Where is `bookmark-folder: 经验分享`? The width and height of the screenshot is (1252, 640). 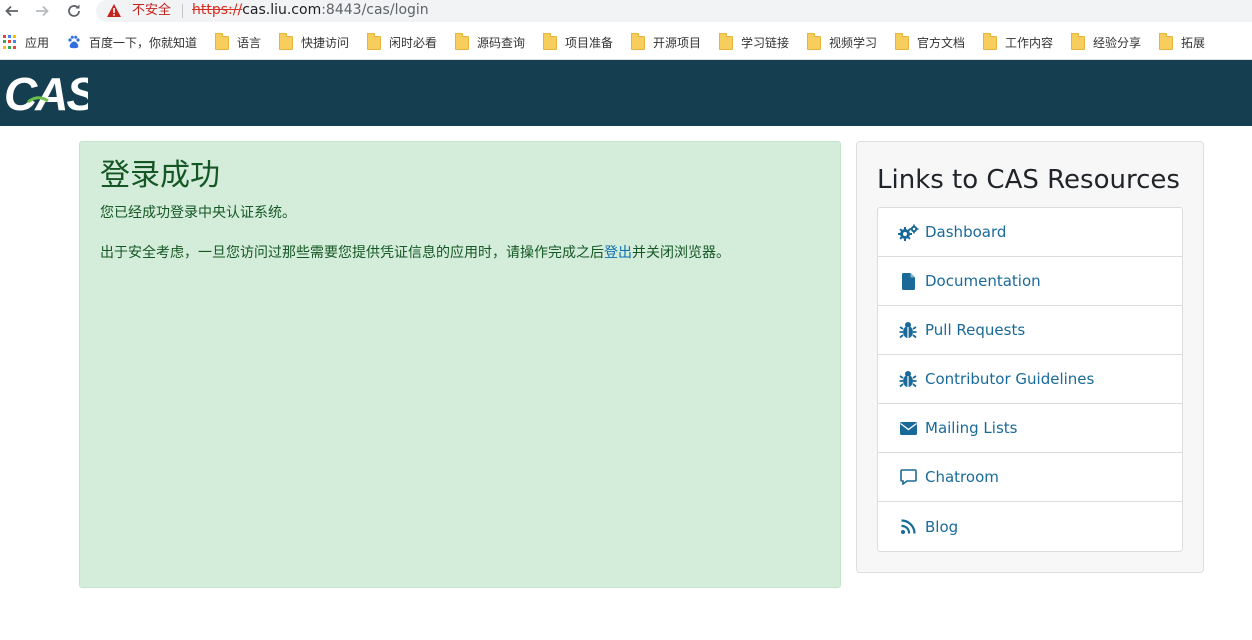
bookmark-folder: 经验分享 is located at coordinates (1106, 42).